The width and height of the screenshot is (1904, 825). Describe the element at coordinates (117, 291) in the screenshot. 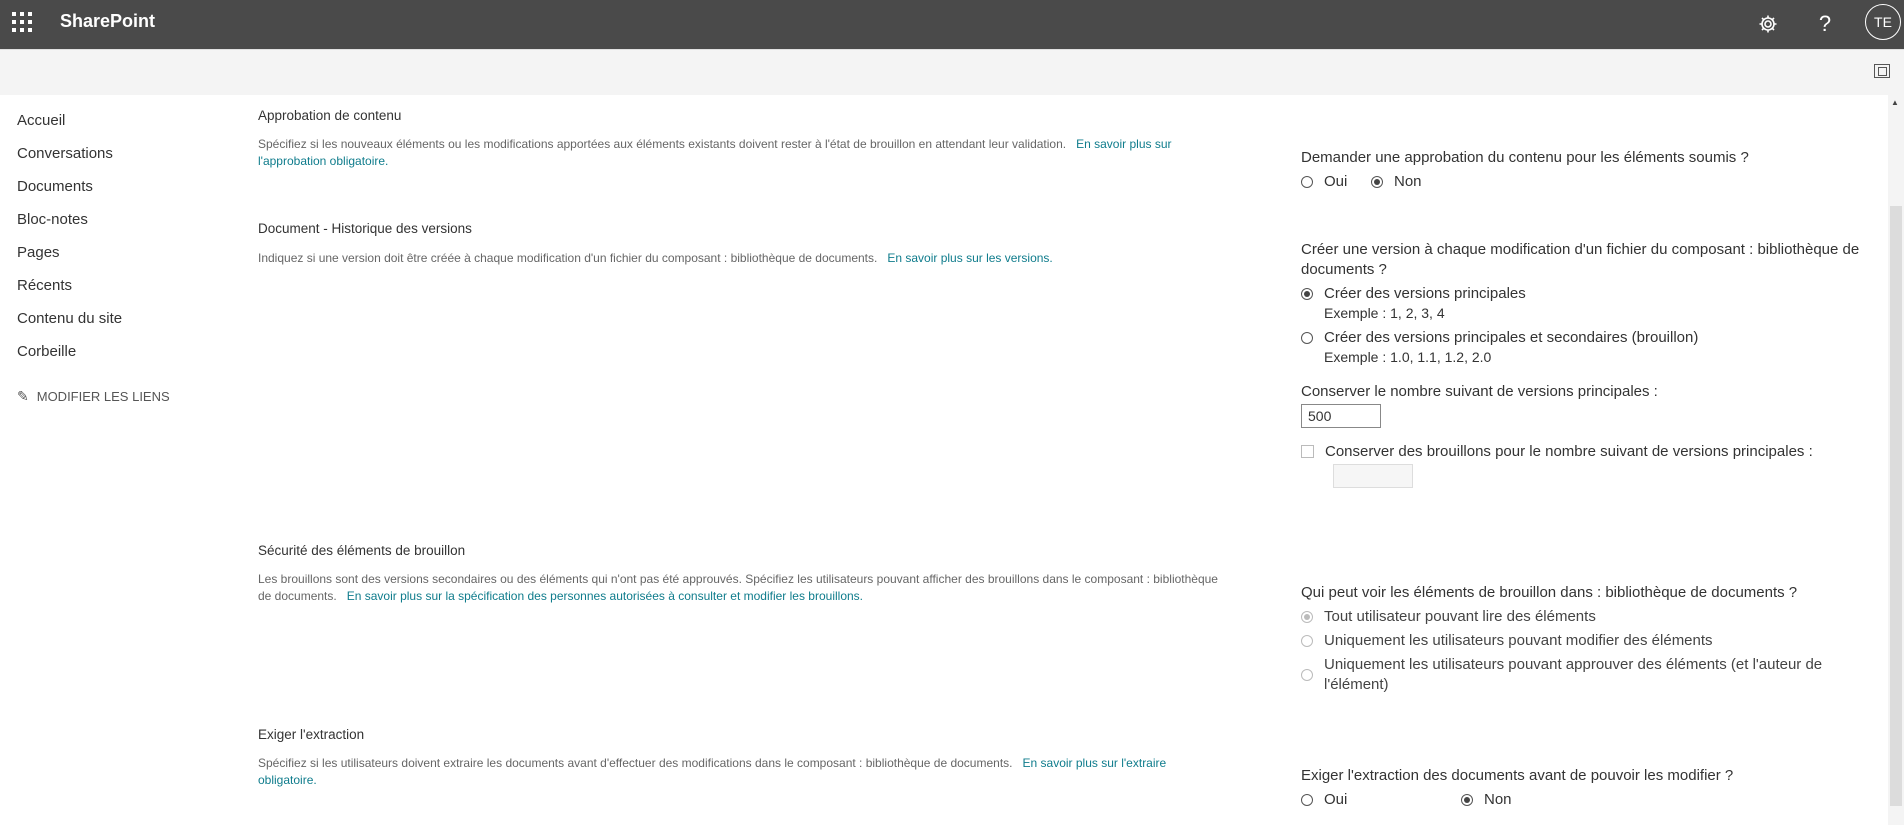

I see `nav-item-recents: Récents` at that location.